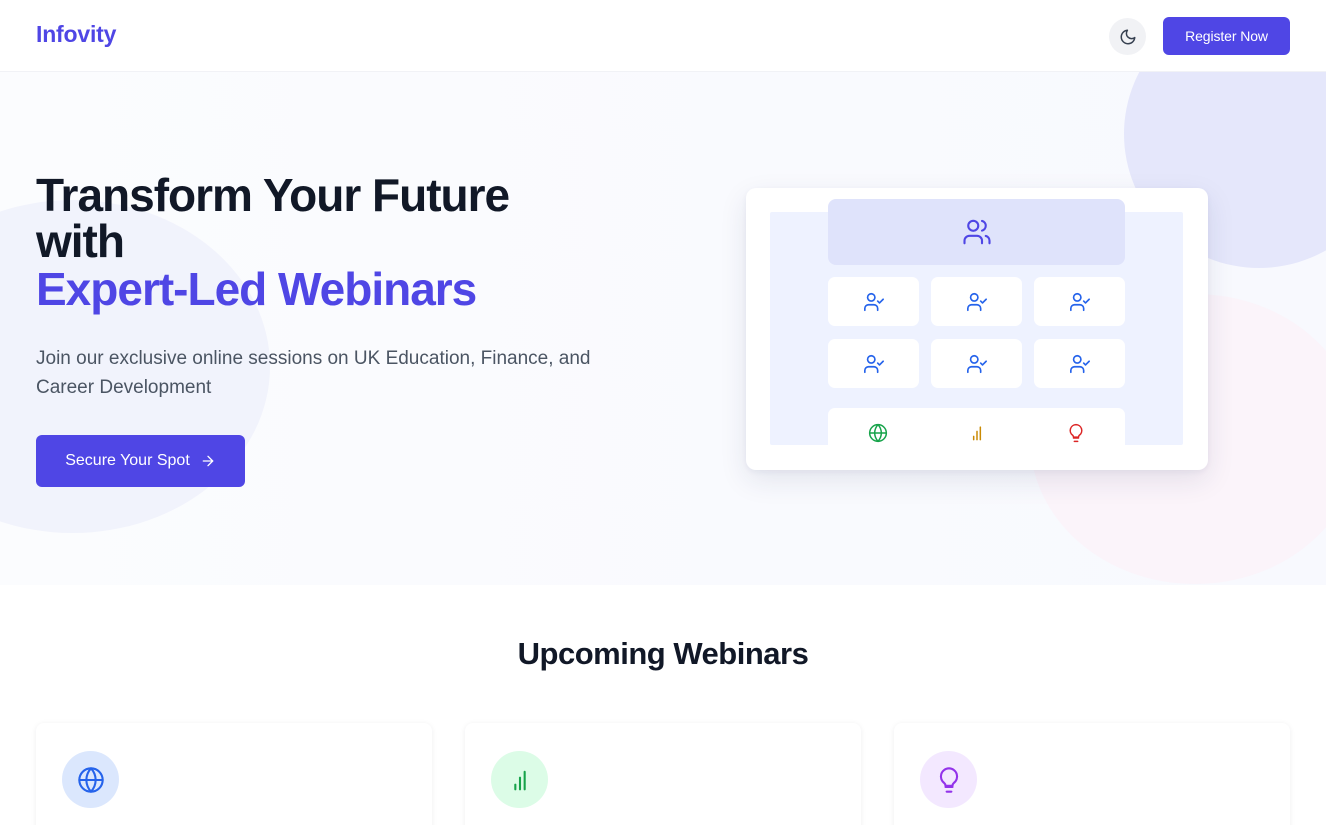 The height and width of the screenshot is (825, 1326). What do you see at coordinates (977, 329) in the screenshot?
I see `webinar-illustration-card` at bounding box center [977, 329].